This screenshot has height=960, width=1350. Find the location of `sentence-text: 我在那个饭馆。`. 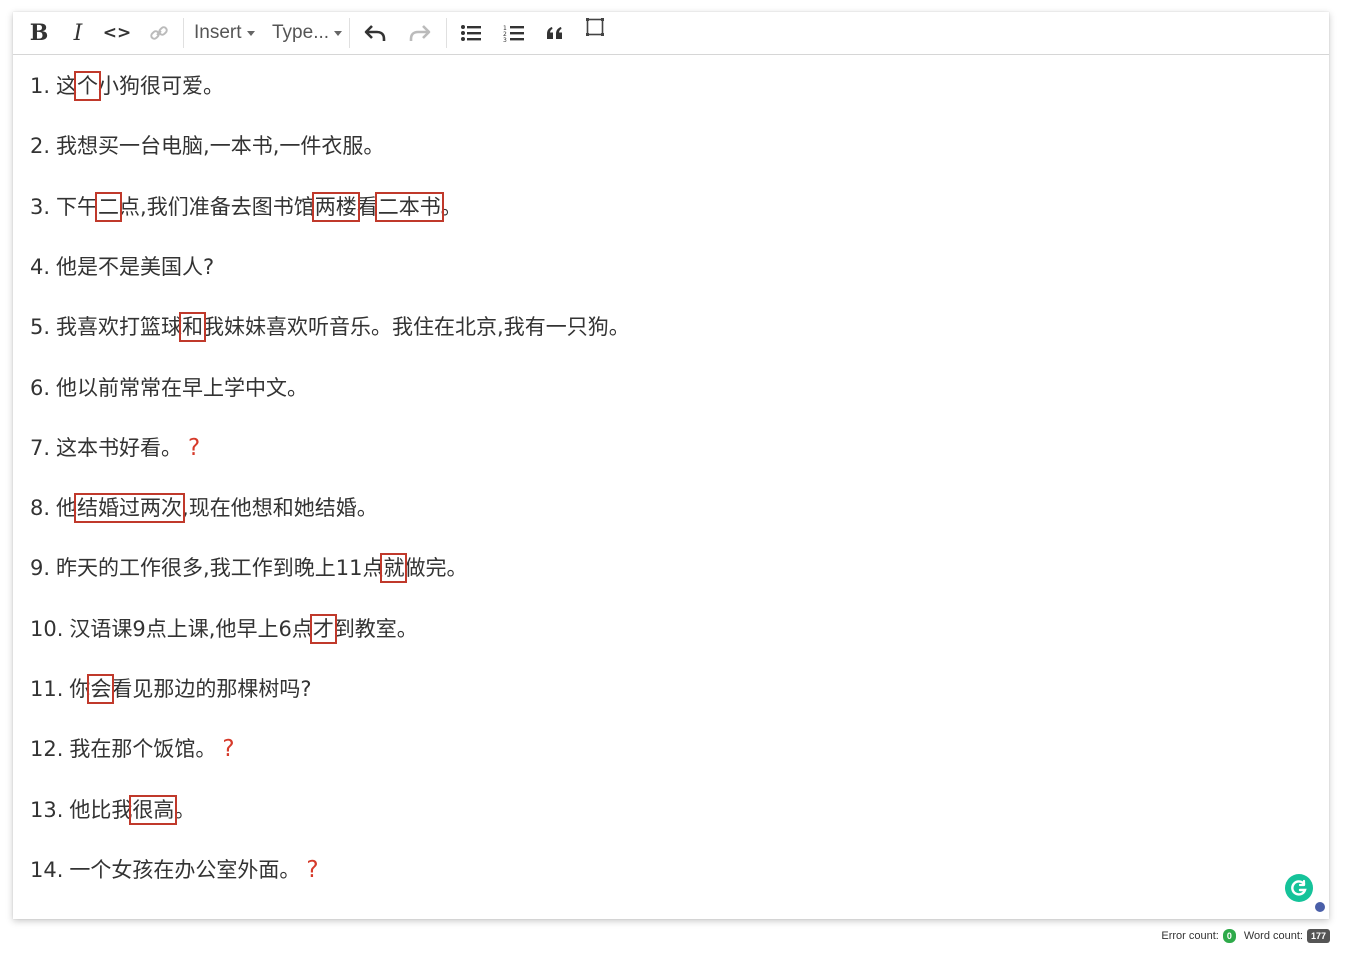

sentence-text: 我在那个饭馆。 is located at coordinates (143, 749).